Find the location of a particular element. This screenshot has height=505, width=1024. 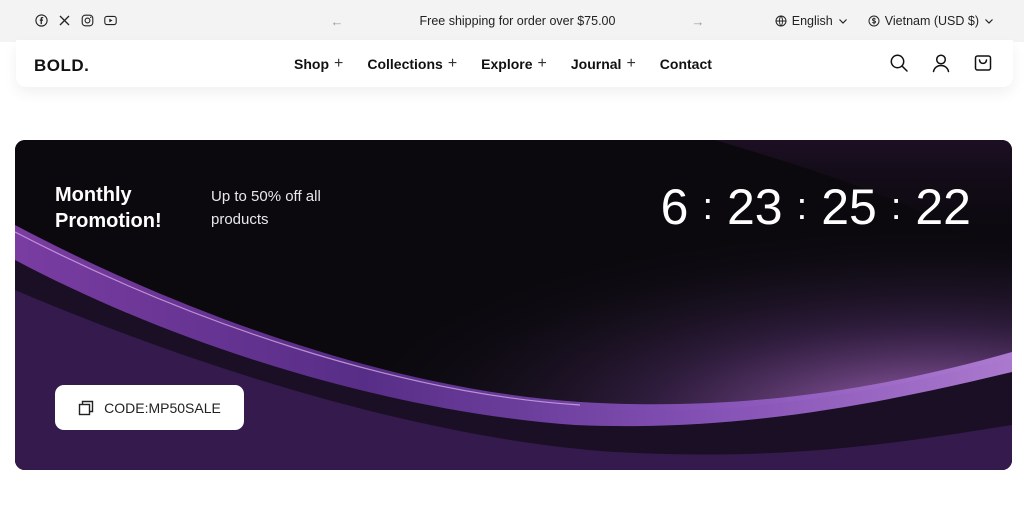

youtube-icon is located at coordinates (110, 20).